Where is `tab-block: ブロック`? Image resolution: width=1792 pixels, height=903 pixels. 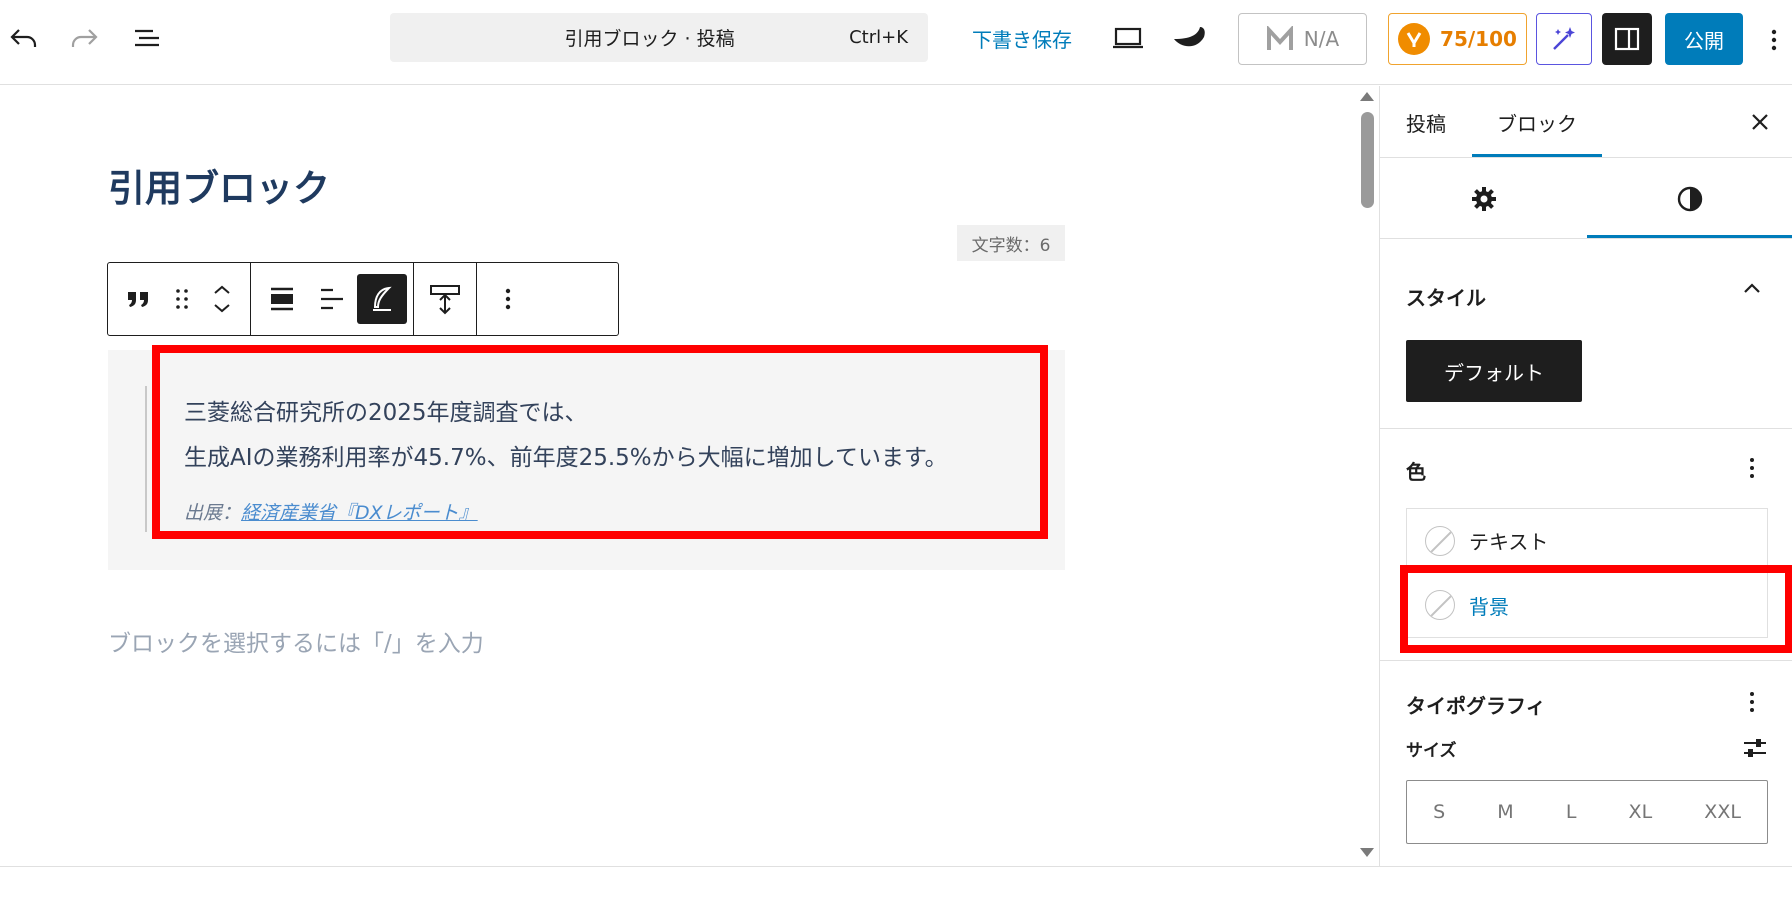 tab-block: ブロック is located at coordinates (1537, 122).